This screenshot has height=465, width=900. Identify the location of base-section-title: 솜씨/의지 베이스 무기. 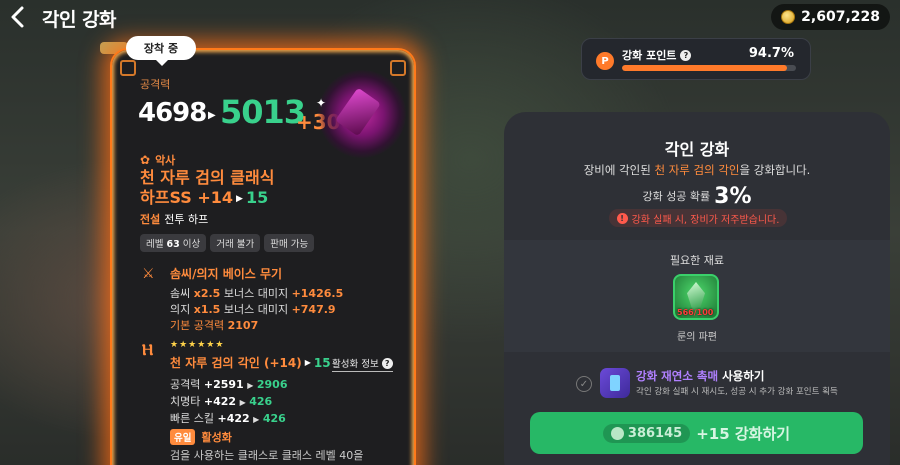
(226, 274).